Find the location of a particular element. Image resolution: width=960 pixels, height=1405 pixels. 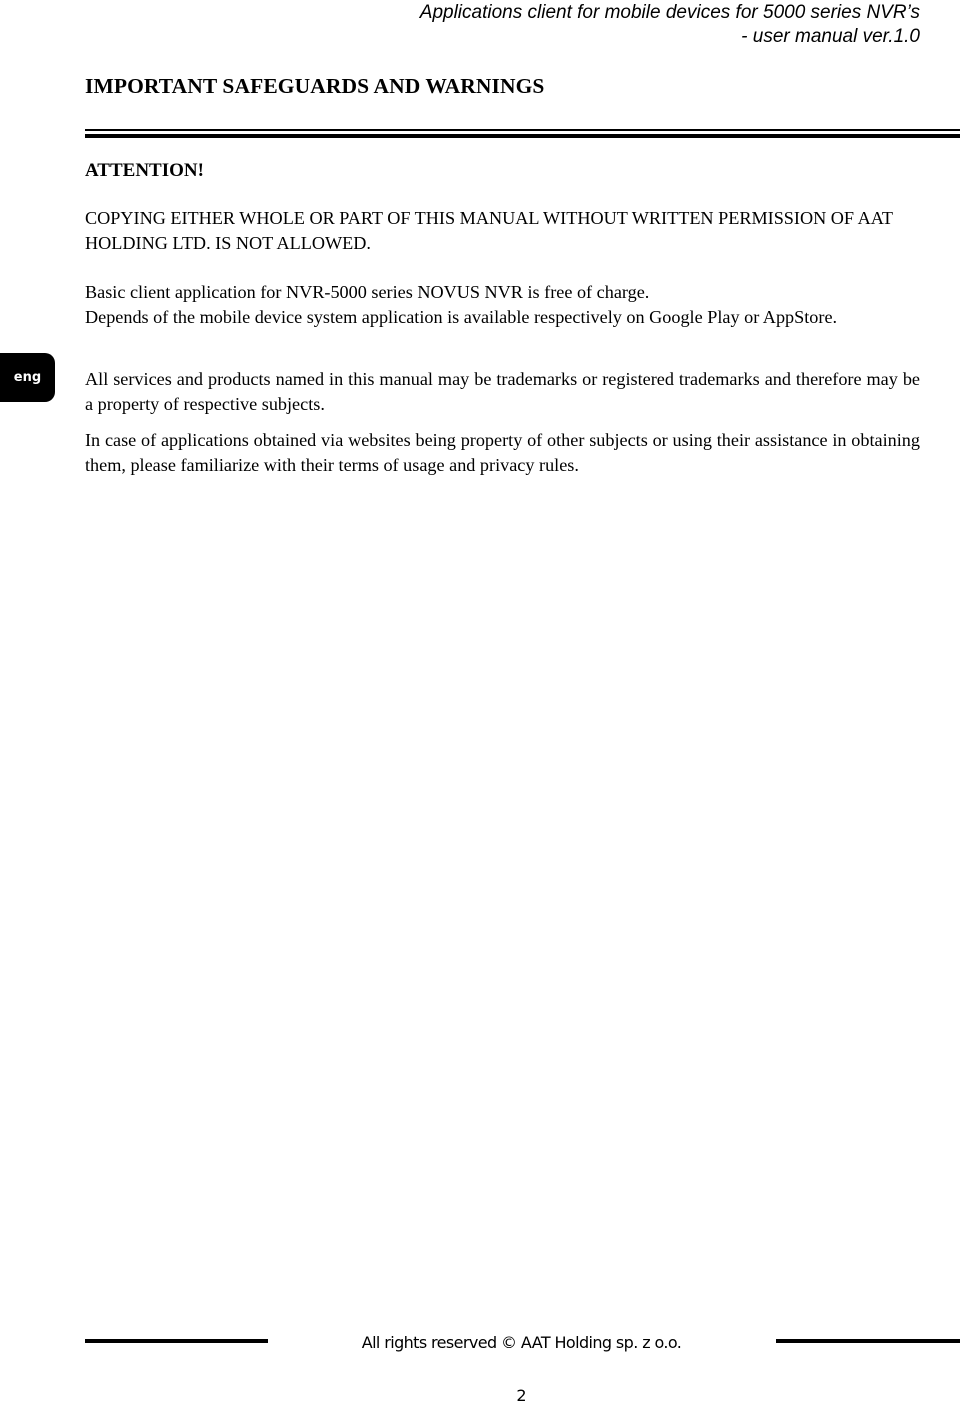

language-tab: eng is located at coordinates (27, 377).